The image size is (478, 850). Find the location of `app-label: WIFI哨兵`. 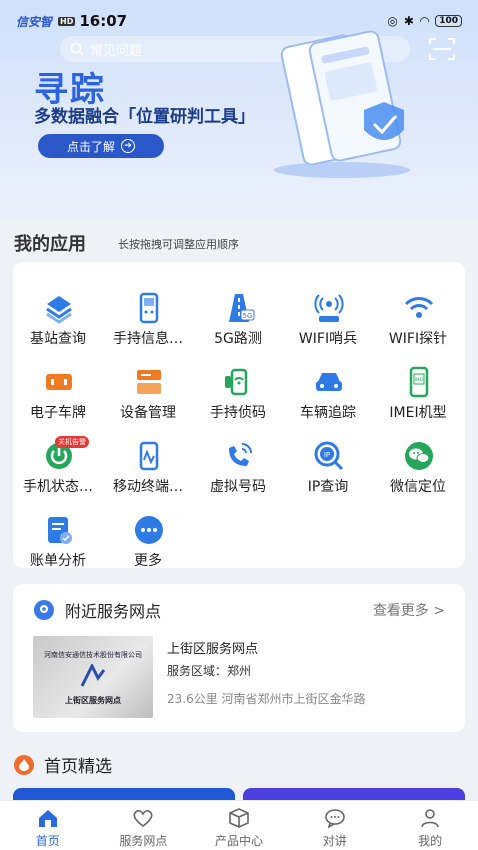

app-label: WIFI哨兵 is located at coordinates (328, 339).